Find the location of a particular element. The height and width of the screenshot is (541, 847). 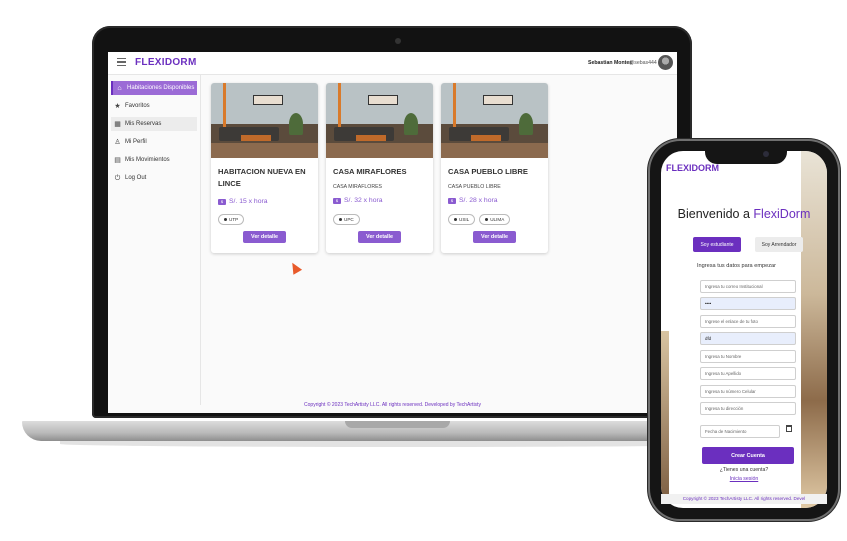

sidebar-item-label: Mis Reservas is located at coordinates (143, 124).